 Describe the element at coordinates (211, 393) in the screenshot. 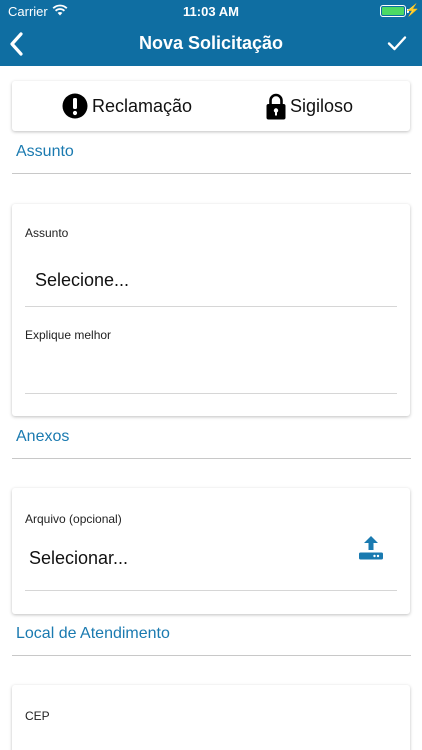

I see `explain-field-underline` at that location.